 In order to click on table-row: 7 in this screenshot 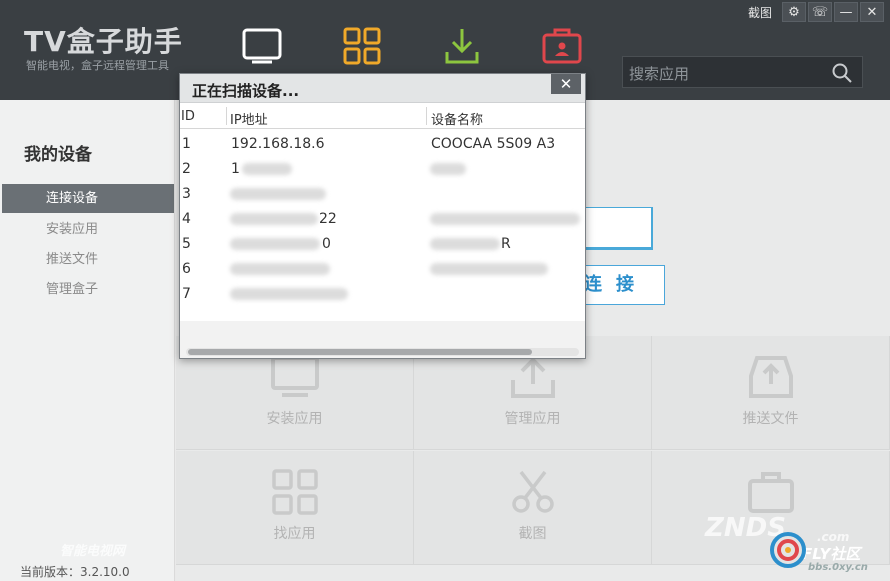, I will do `click(382, 293)`.